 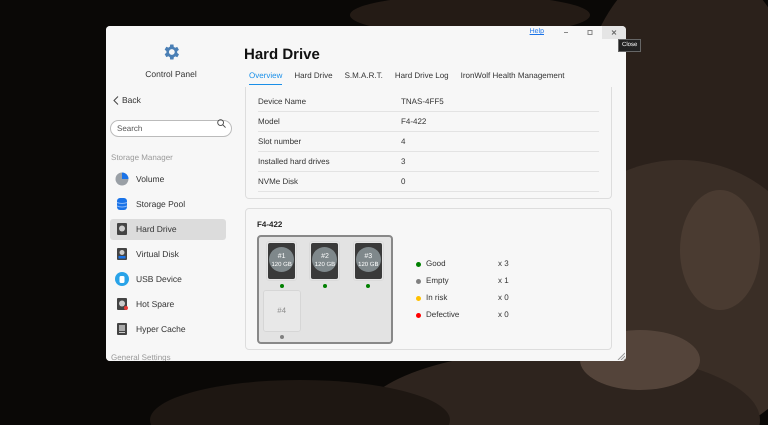 What do you see at coordinates (436, 264) in the screenshot?
I see `legend-label: Good` at bounding box center [436, 264].